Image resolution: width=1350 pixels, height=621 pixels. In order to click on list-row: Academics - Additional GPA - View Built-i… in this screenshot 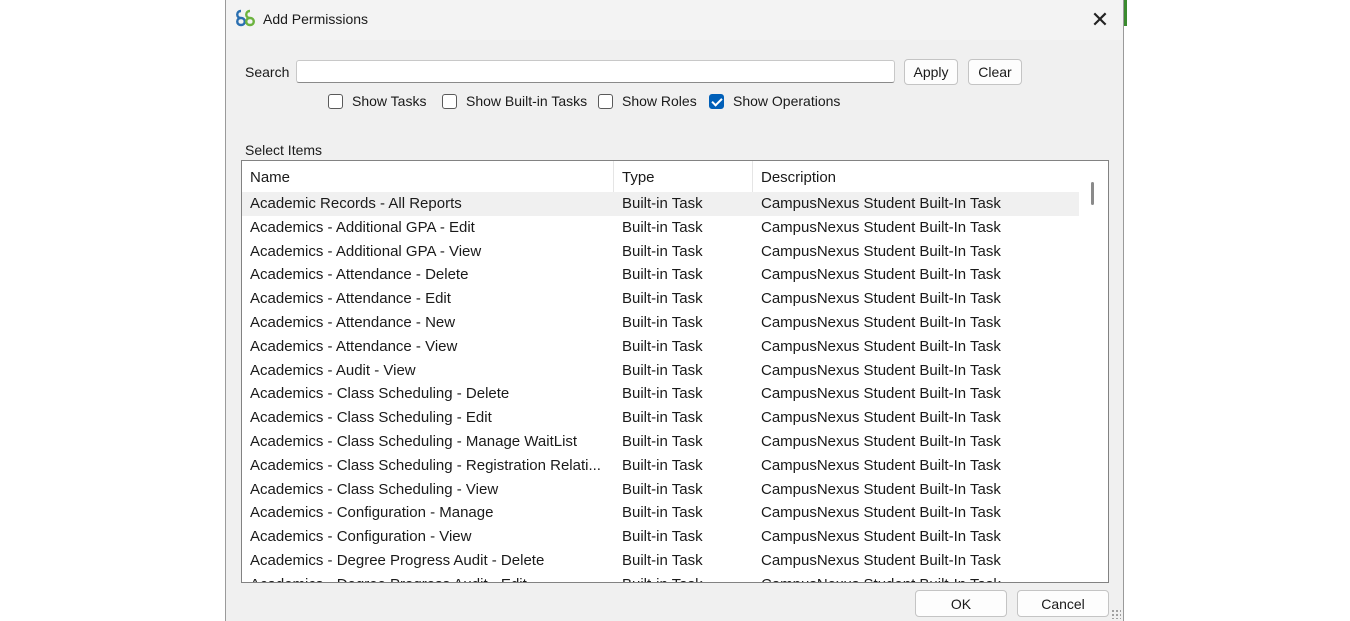, I will do `click(661, 252)`.